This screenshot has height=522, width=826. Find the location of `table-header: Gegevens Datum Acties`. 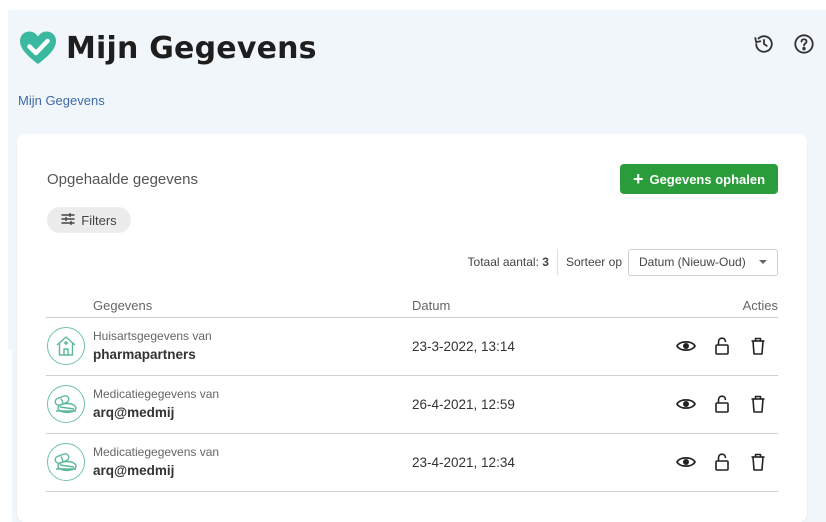

table-header: Gegevens Datum Acties is located at coordinates (412, 308).